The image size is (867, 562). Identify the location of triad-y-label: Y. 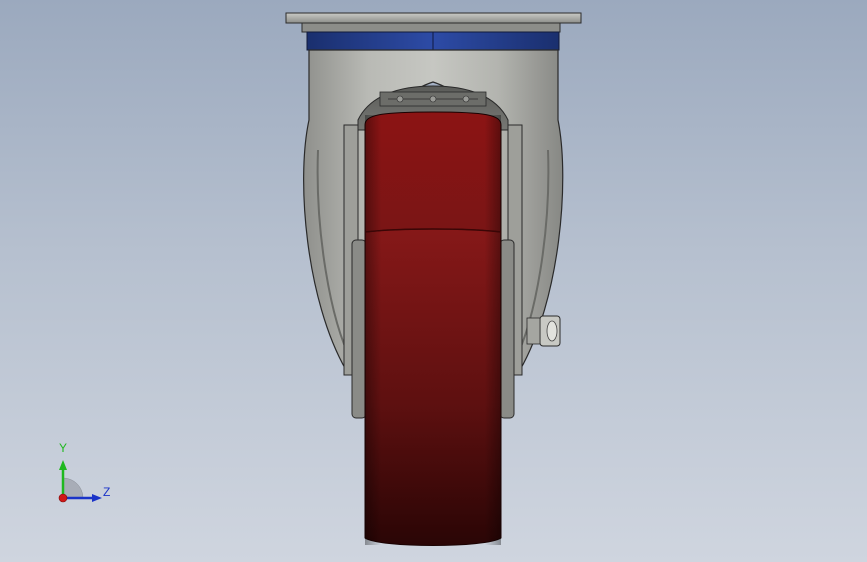
(63, 448).